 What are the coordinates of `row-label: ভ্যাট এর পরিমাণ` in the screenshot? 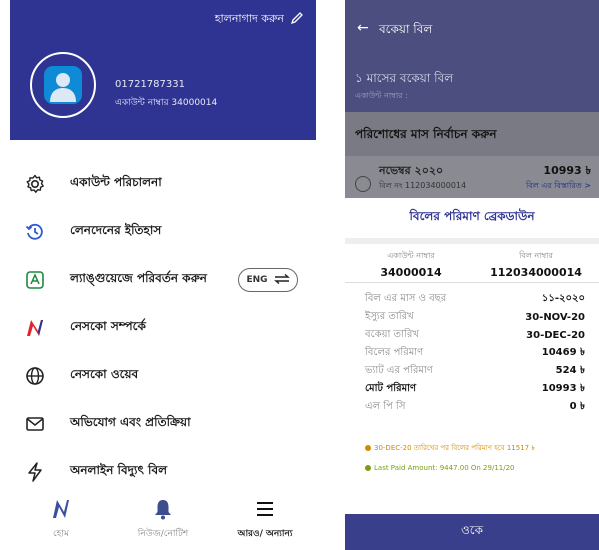 It's located at (399, 370).